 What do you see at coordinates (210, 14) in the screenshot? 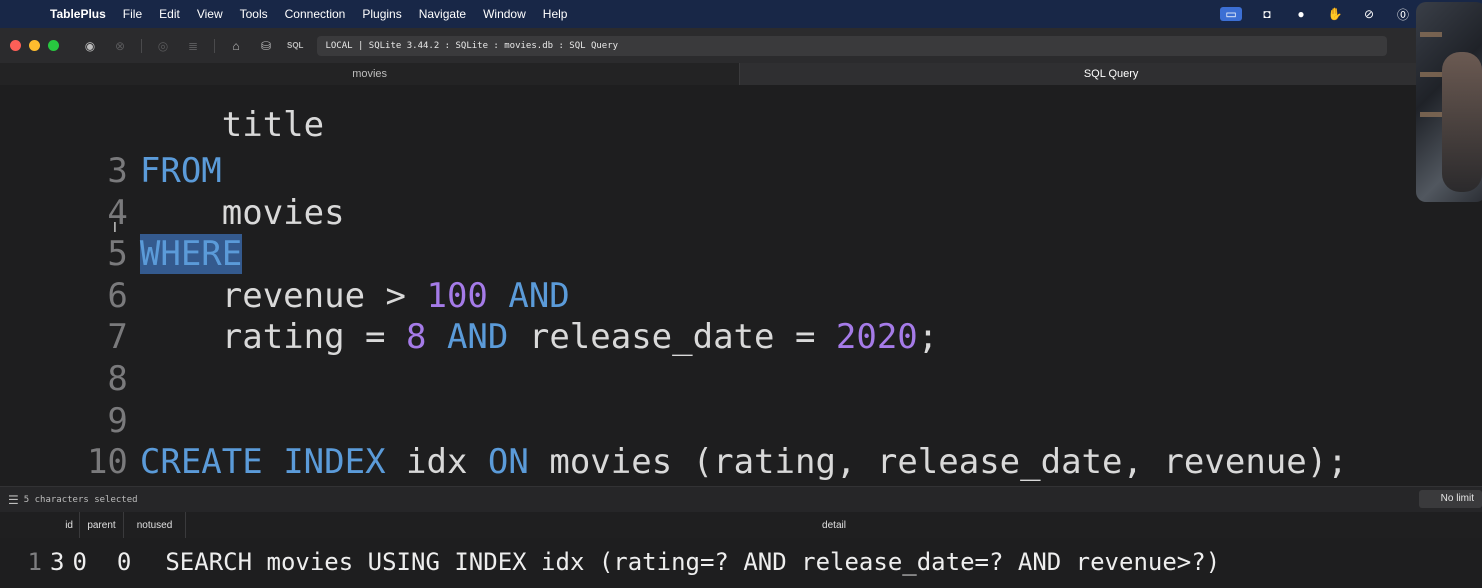
I see `menu-view: View` at bounding box center [210, 14].